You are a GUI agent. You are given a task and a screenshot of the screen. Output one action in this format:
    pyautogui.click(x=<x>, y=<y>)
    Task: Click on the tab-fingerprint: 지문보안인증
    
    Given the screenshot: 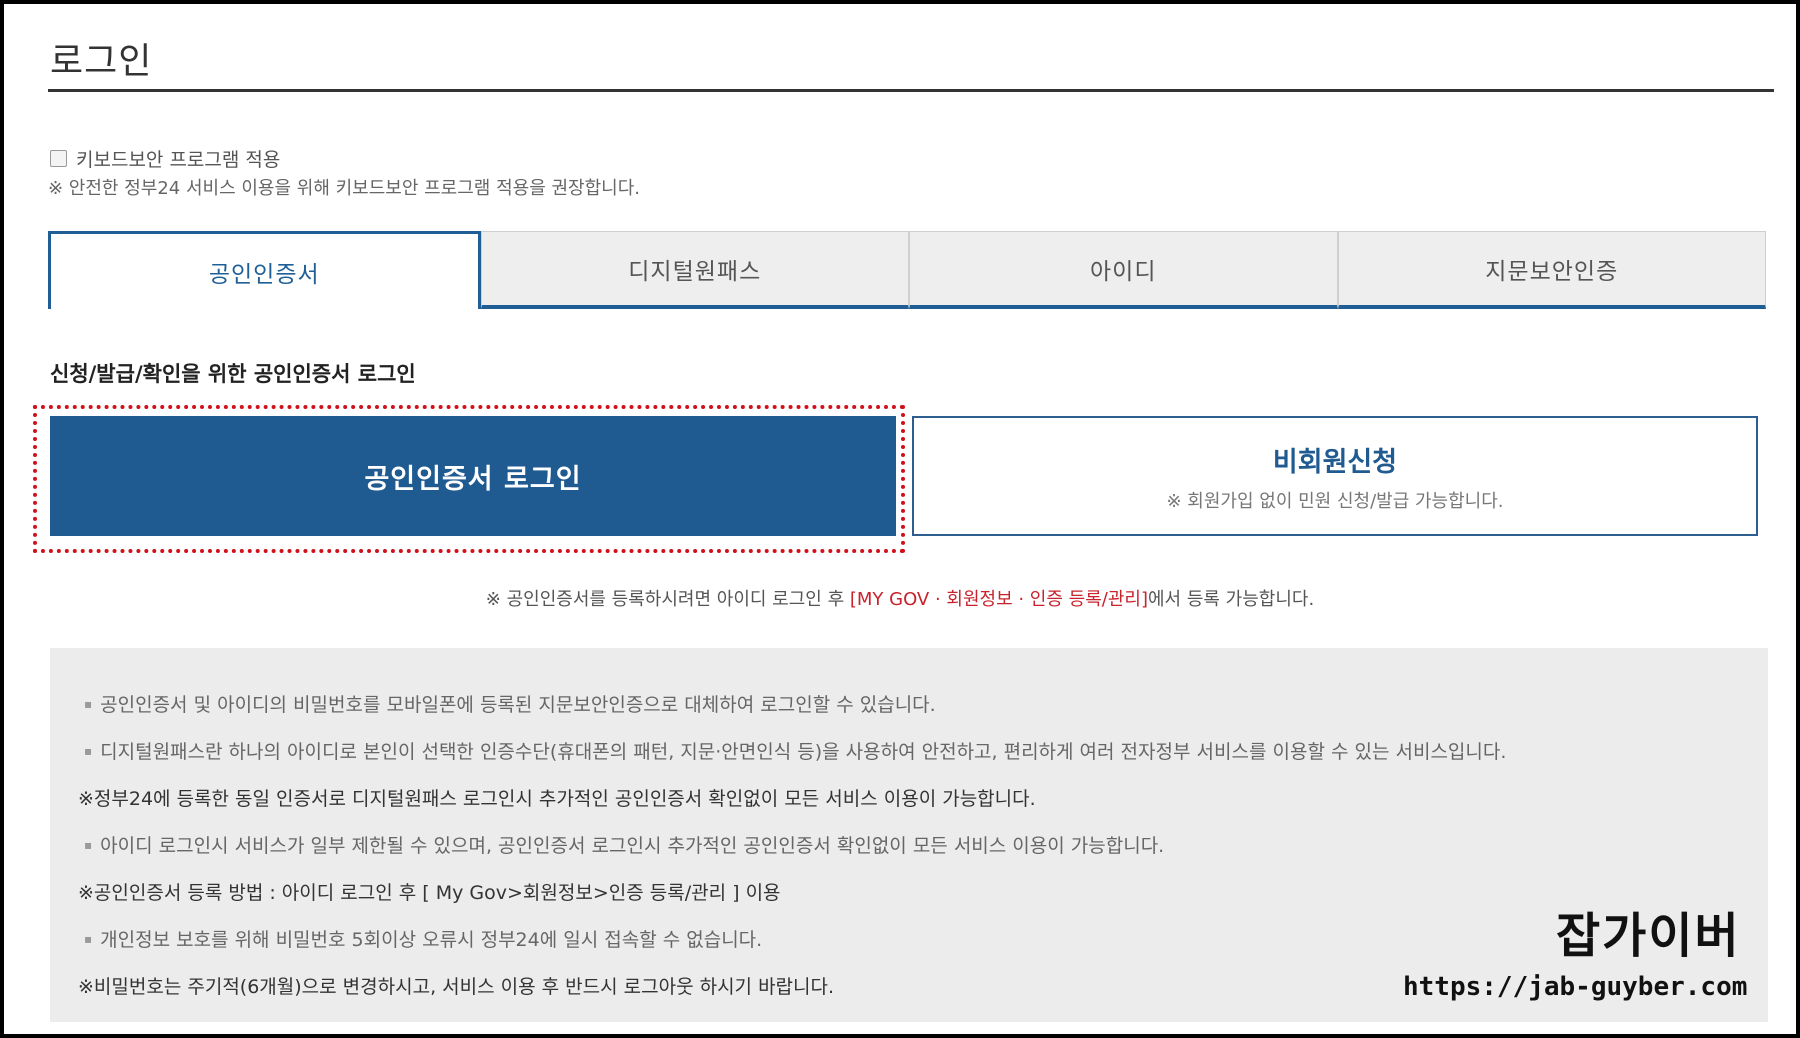 What is the action you would take?
    pyautogui.click(x=1551, y=270)
    